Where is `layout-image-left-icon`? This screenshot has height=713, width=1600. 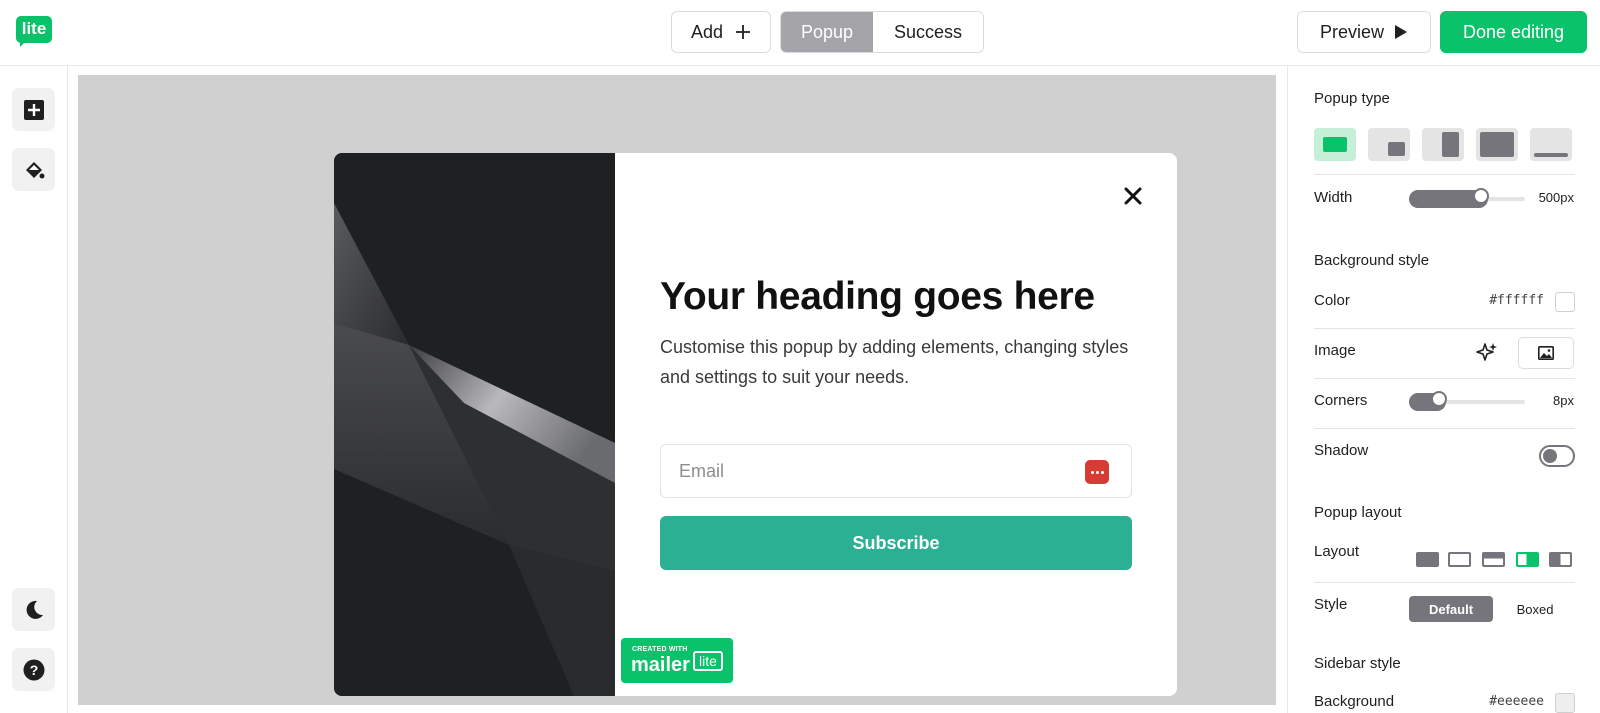 layout-image-left-icon is located at coordinates (1527, 559).